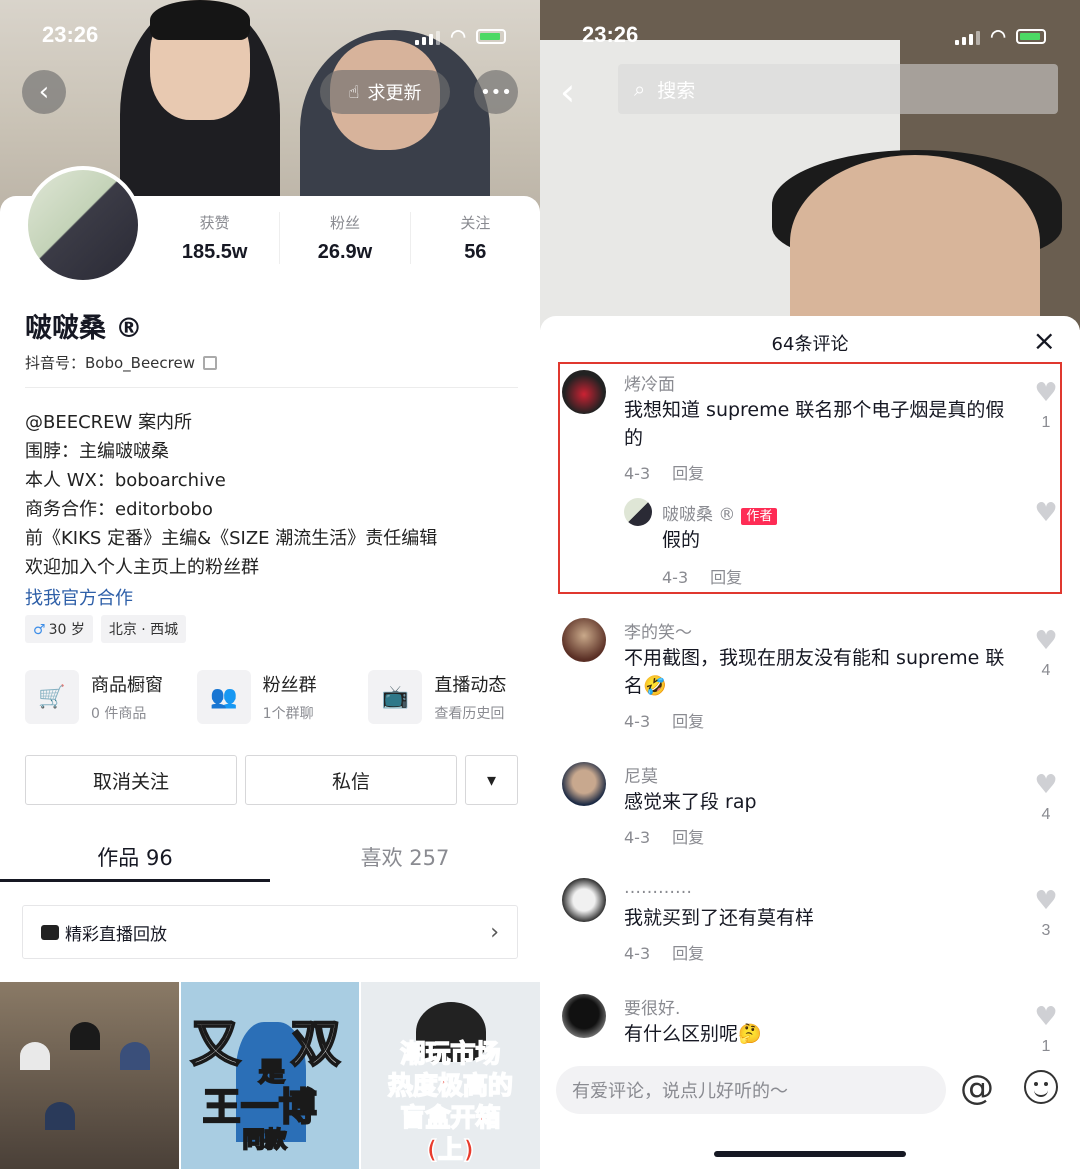 This screenshot has height=1169, width=1080. I want to click on profile-tabs: 作品 96 喜欢 257, so click(270, 859).